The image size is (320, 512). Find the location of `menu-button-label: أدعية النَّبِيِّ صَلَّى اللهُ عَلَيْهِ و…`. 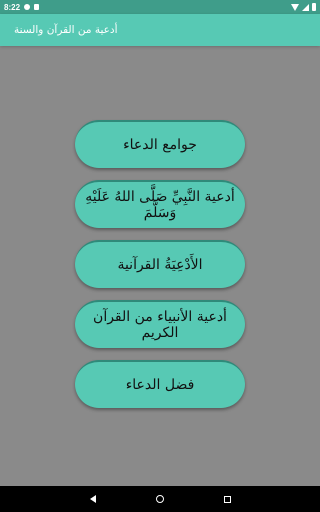

menu-button-label: أدعية النَّبِيِّ صَلَّى اللهُ عَلَيْهِ و… is located at coordinates (160, 205).